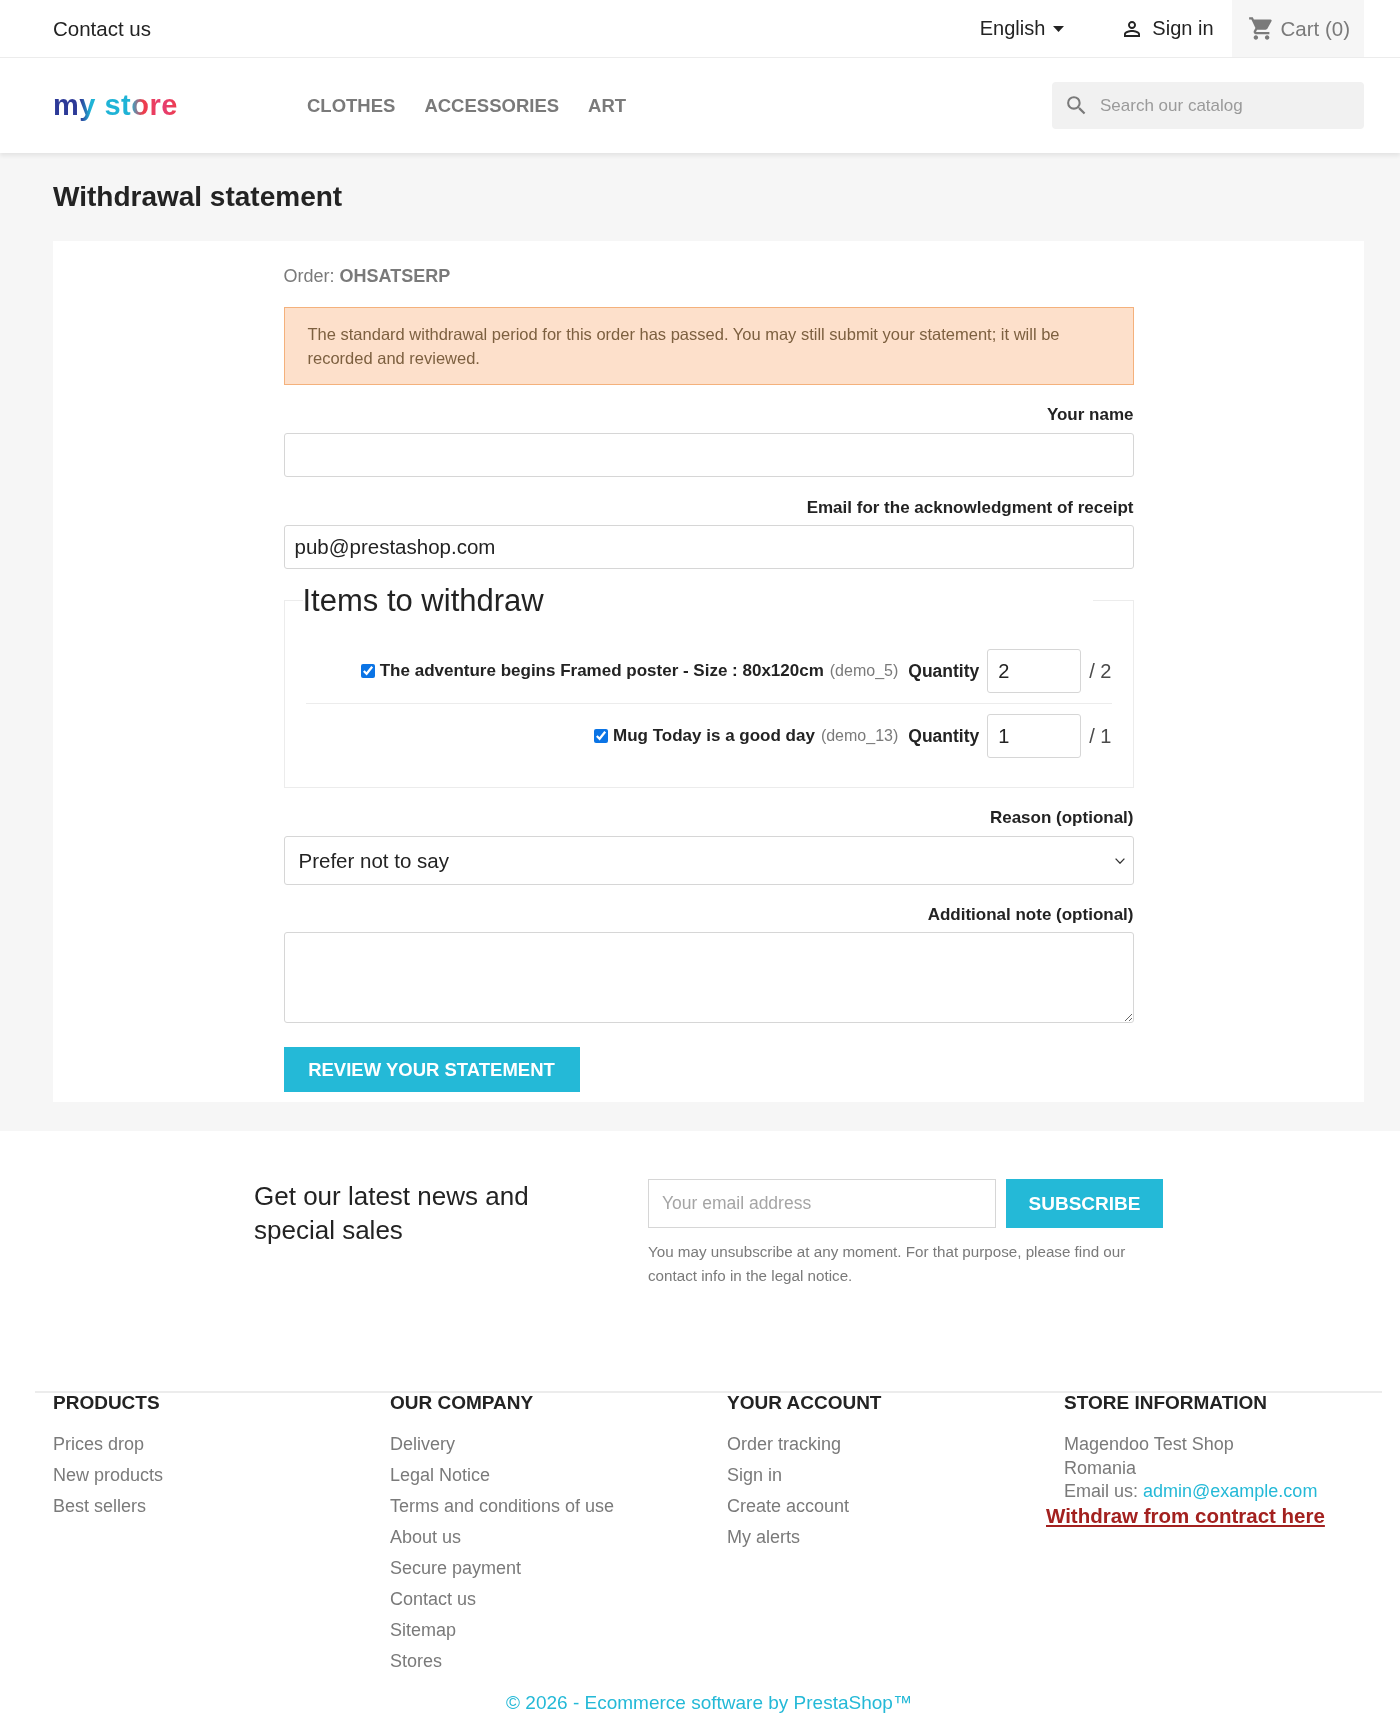 This screenshot has height=1734, width=1400. I want to click on footer-link: New products, so click(108, 1475).